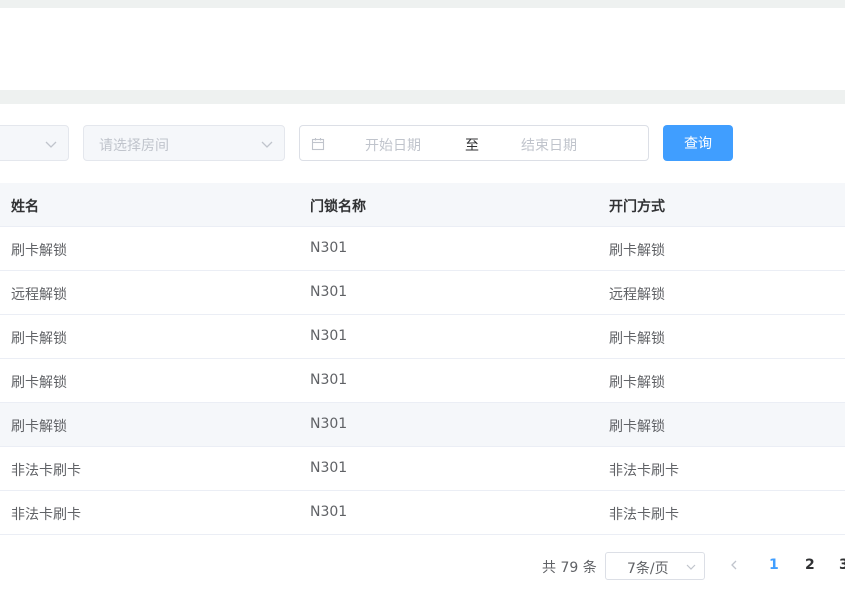 The width and height of the screenshot is (845, 592). Describe the element at coordinates (637, 295) in the screenshot. I see `cell-open-method: 远程解锁` at that location.